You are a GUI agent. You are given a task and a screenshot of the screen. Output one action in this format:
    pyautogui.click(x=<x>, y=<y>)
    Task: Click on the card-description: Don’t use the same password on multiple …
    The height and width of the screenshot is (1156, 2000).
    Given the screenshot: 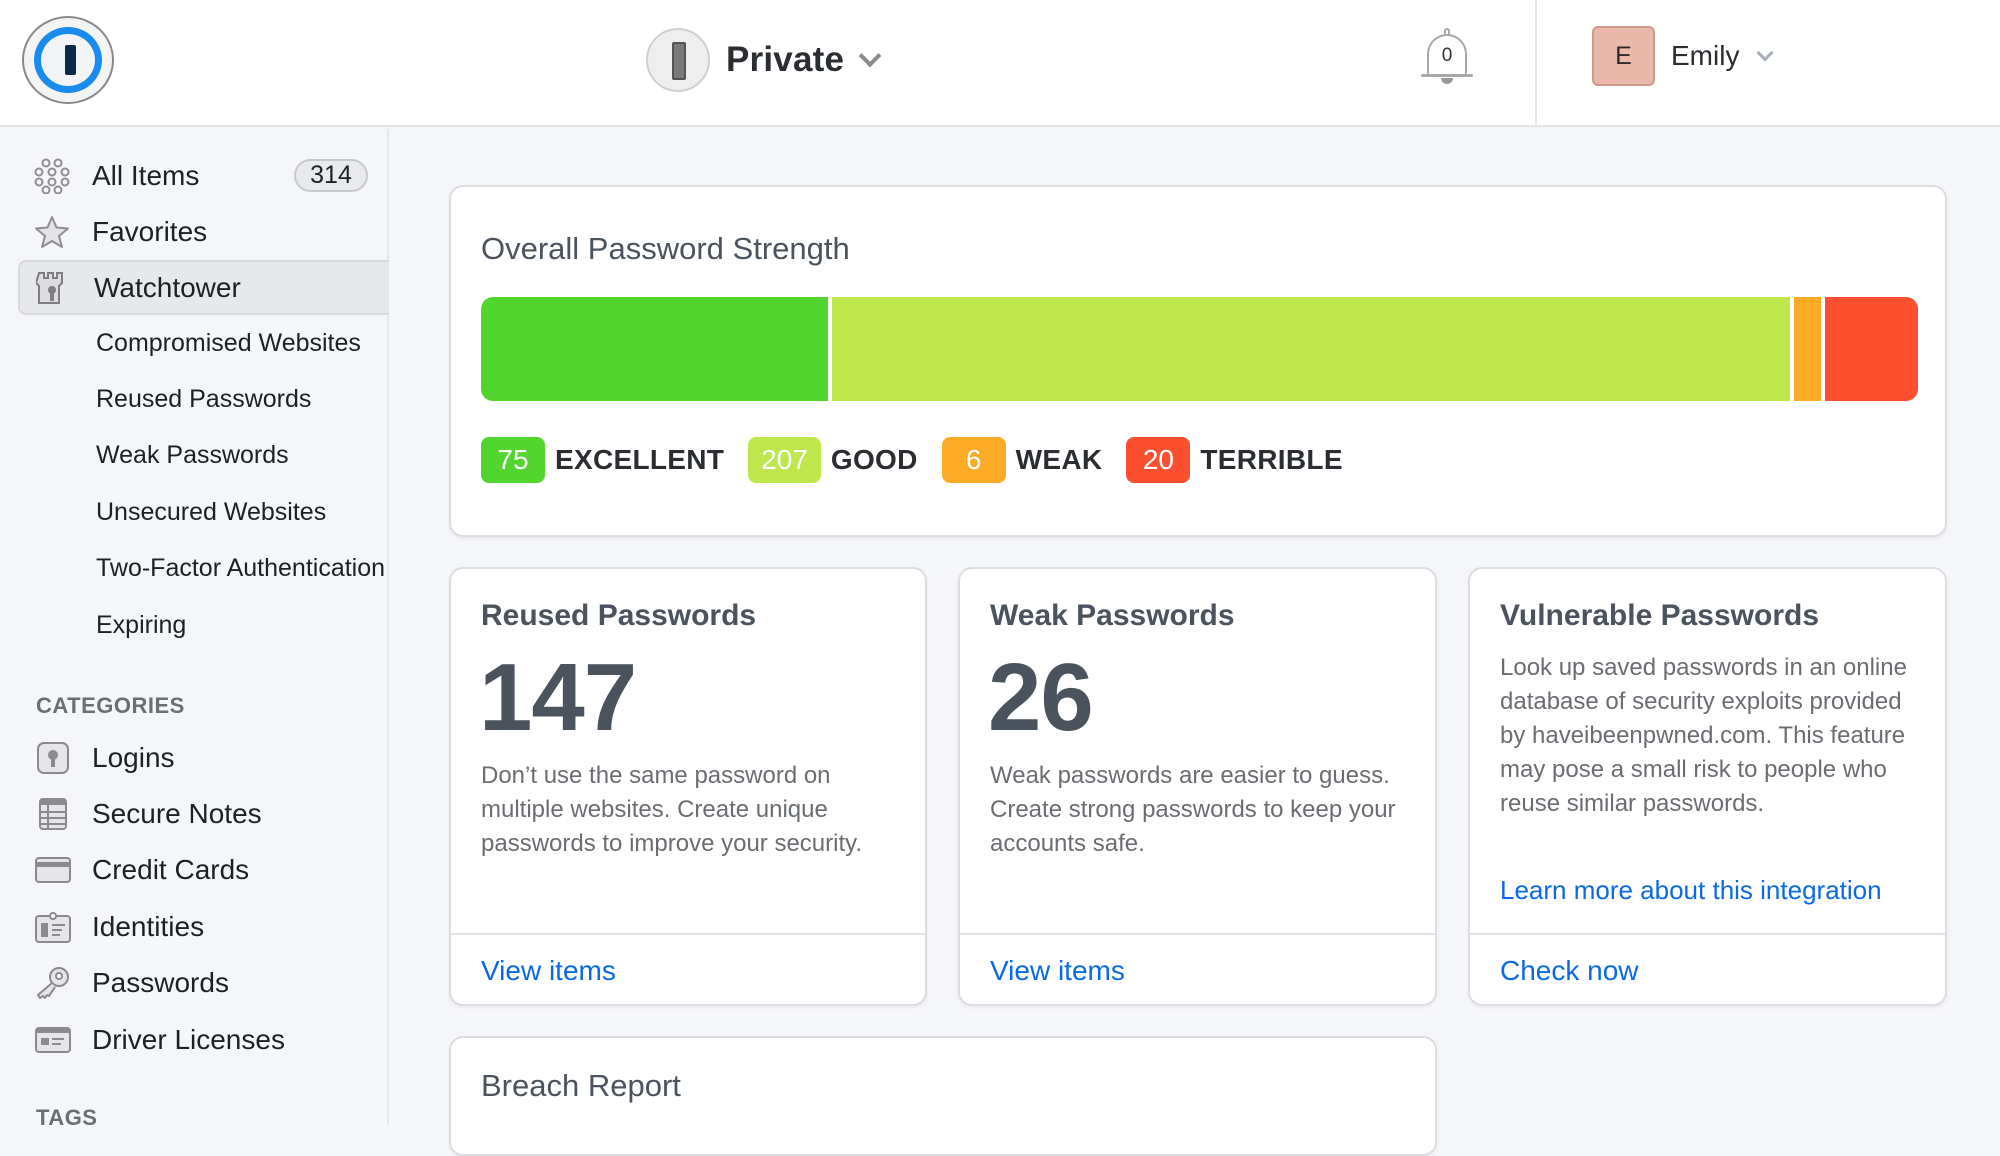 What is the action you would take?
    pyautogui.click(x=672, y=809)
    